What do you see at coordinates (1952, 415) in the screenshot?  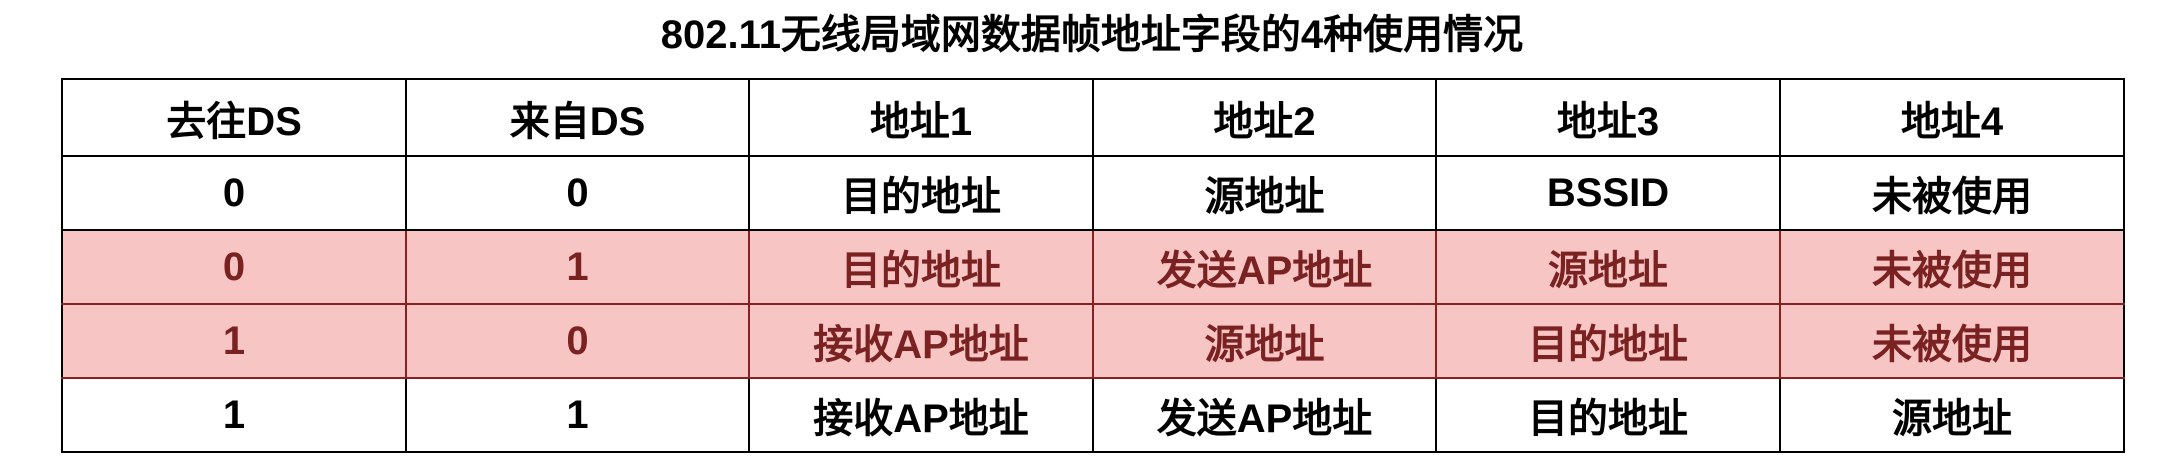 I see `cell-address-4: 源地址` at bounding box center [1952, 415].